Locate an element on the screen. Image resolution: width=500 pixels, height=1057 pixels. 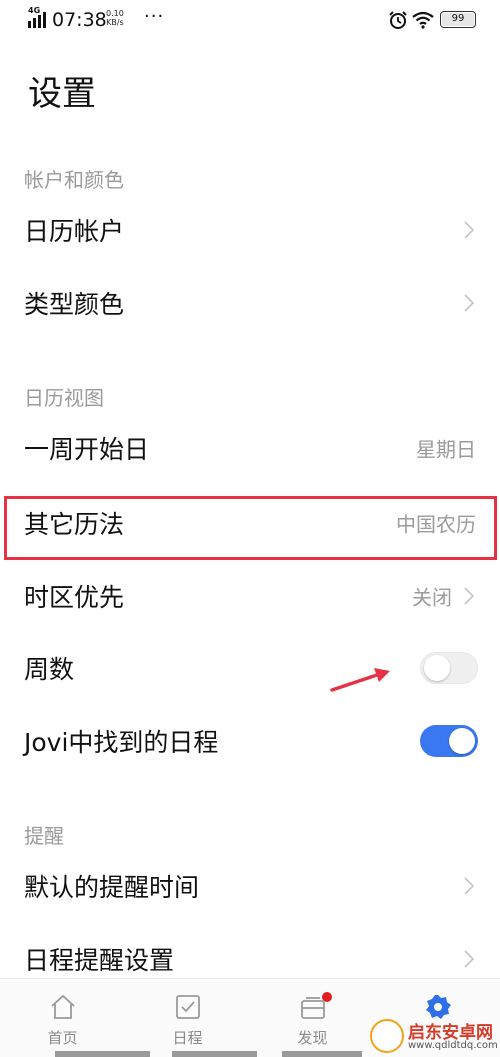
row-label: 类型颜色 is located at coordinates (74, 304).